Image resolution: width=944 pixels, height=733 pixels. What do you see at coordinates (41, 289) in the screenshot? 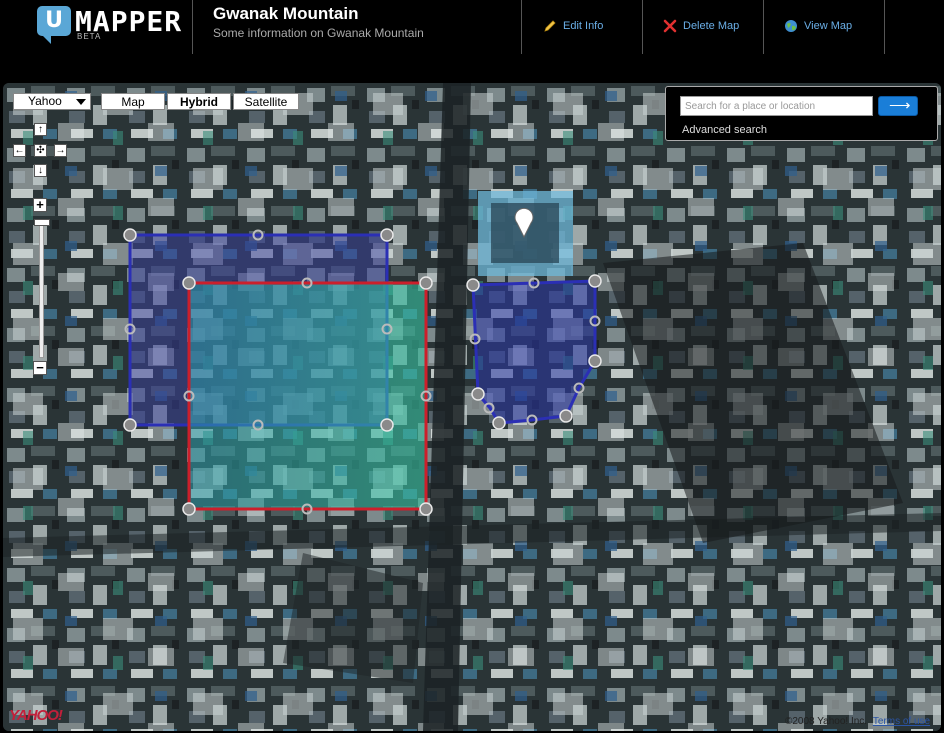
I see `zoom-slider-track` at bounding box center [41, 289].